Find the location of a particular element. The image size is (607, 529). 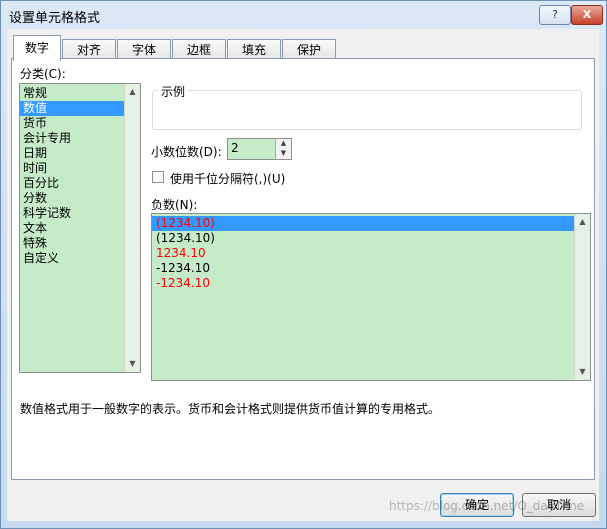

tab-alignment: 对齐 is located at coordinates (89, 49).